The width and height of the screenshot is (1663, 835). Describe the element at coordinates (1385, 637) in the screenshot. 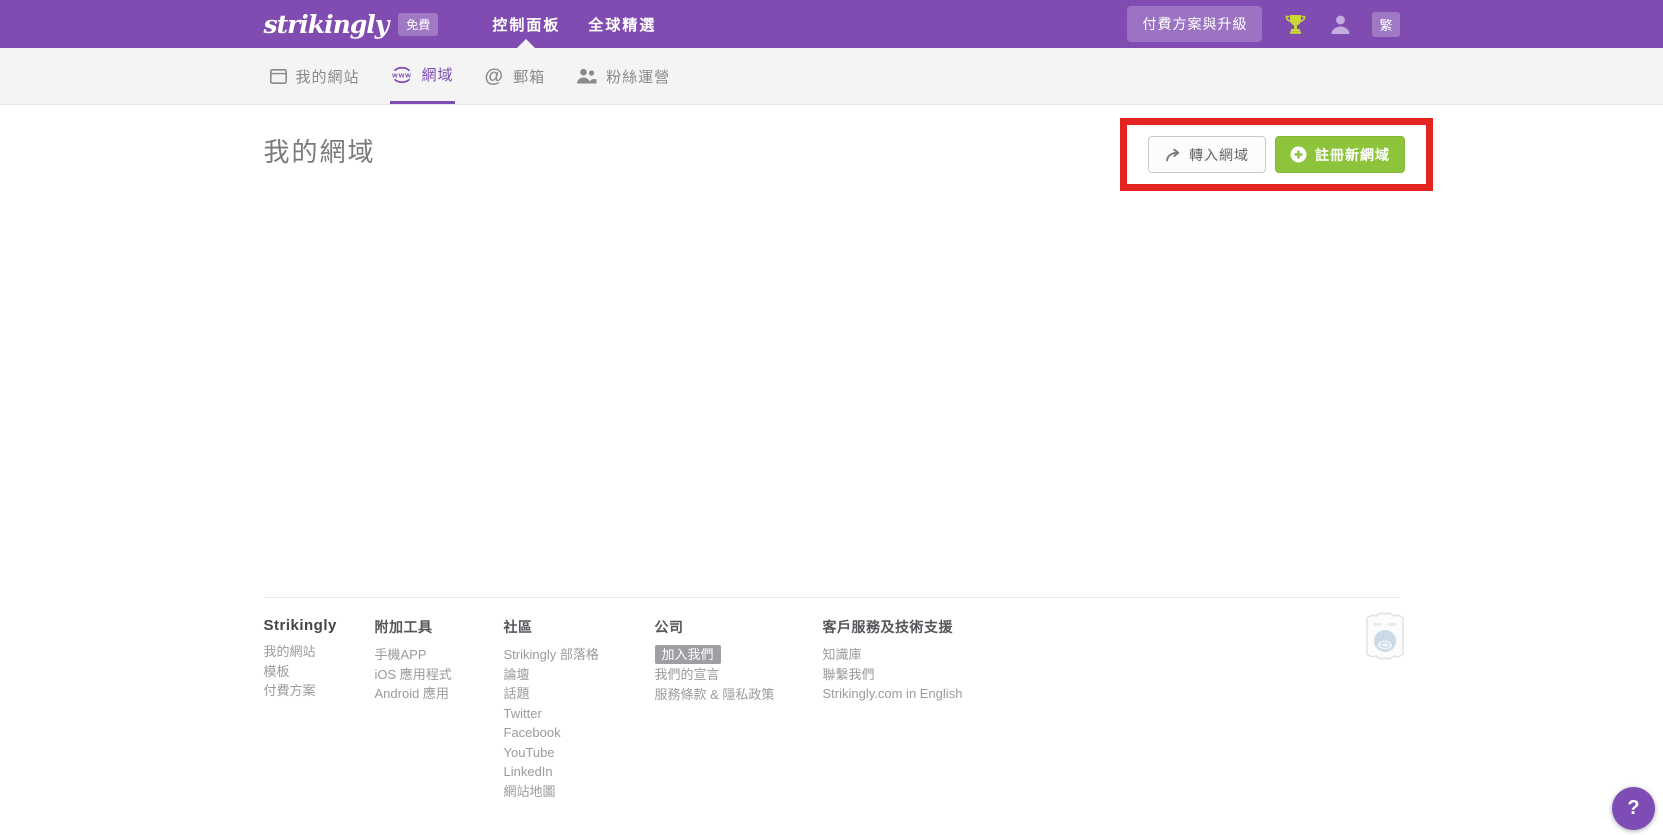

I see `seal-stamp-icon` at that location.